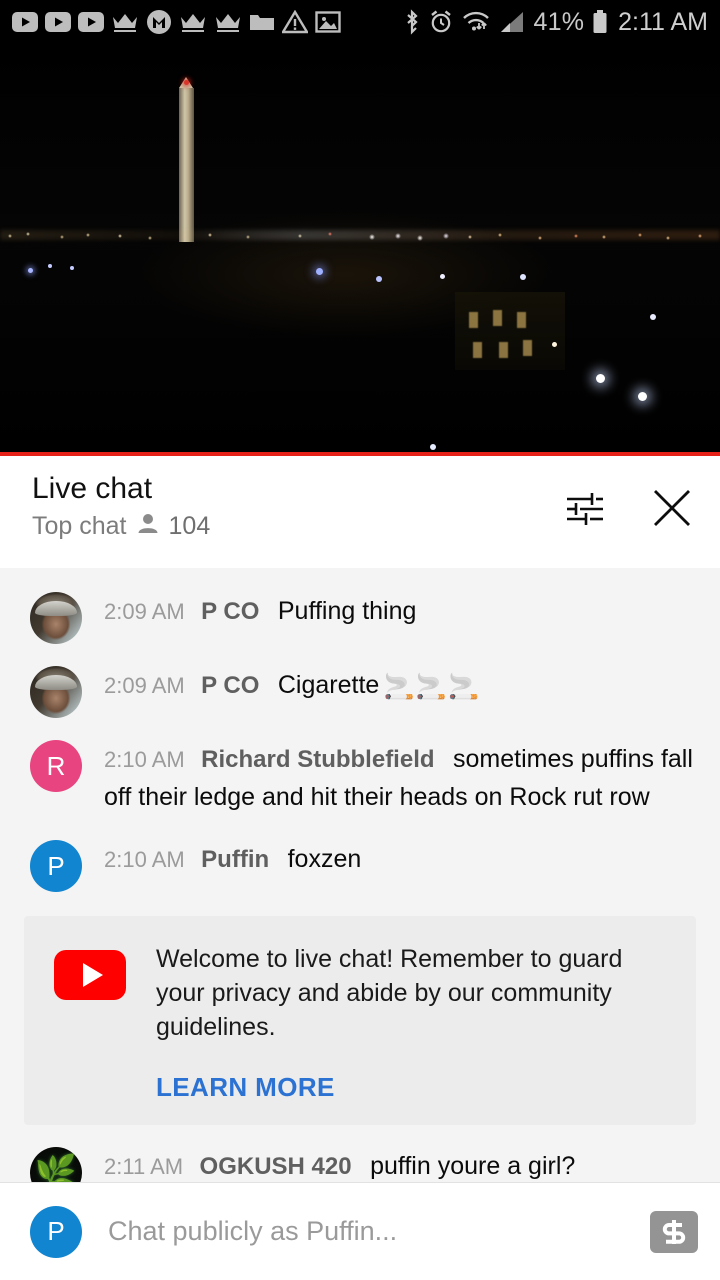 The width and height of the screenshot is (720, 1280). Describe the element at coordinates (584, 508) in the screenshot. I see `tune-filter-icon` at that location.